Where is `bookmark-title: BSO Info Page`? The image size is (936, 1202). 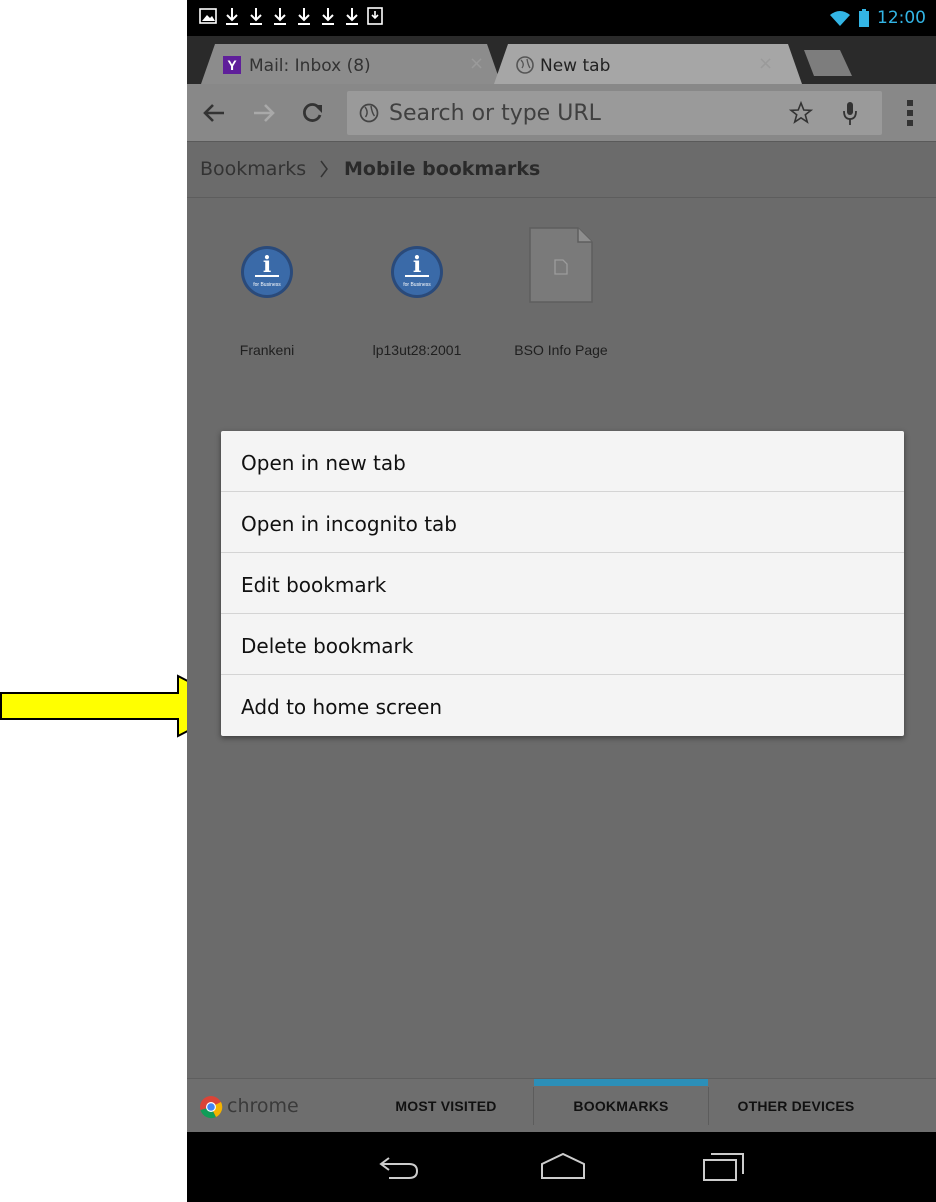
bookmark-title: BSO Info Page is located at coordinates (561, 350).